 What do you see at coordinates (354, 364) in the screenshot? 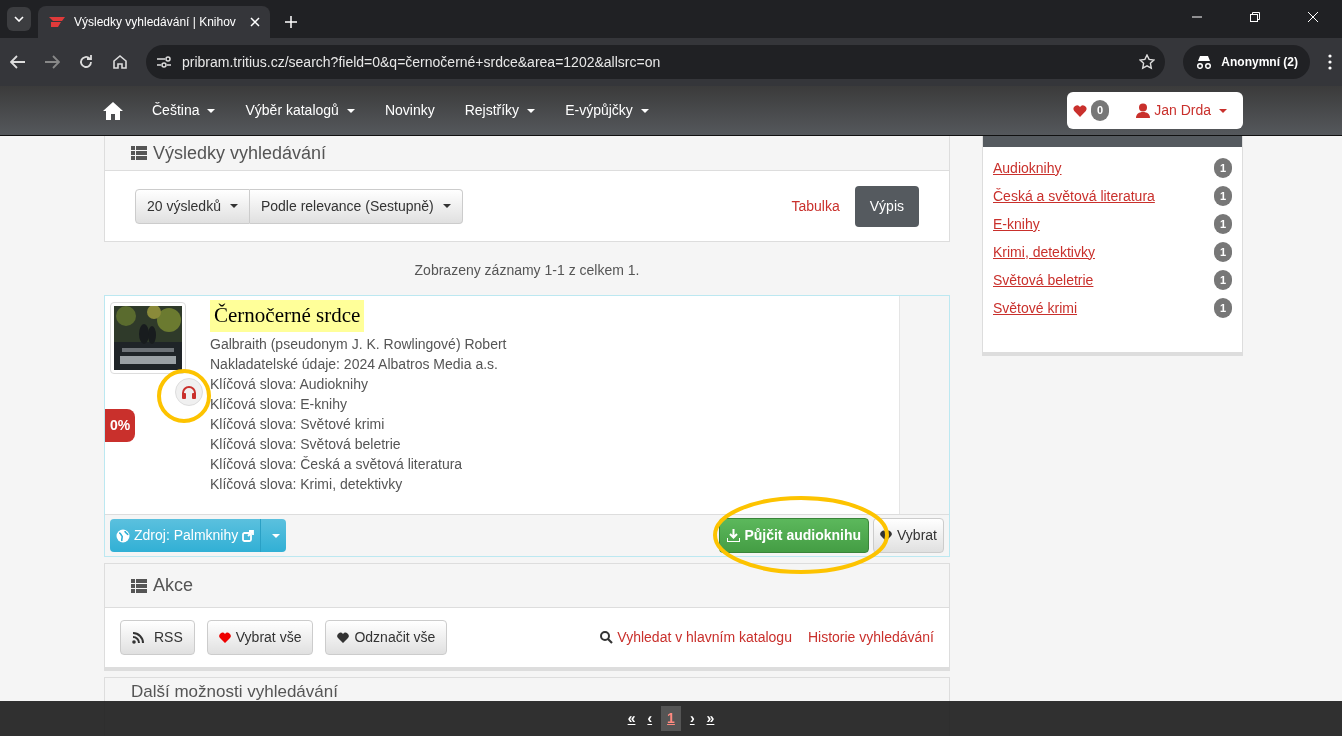
I see `record-detail: Nakladatelské údaje: 2024 Albatros Media a.s.` at bounding box center [354, 364].